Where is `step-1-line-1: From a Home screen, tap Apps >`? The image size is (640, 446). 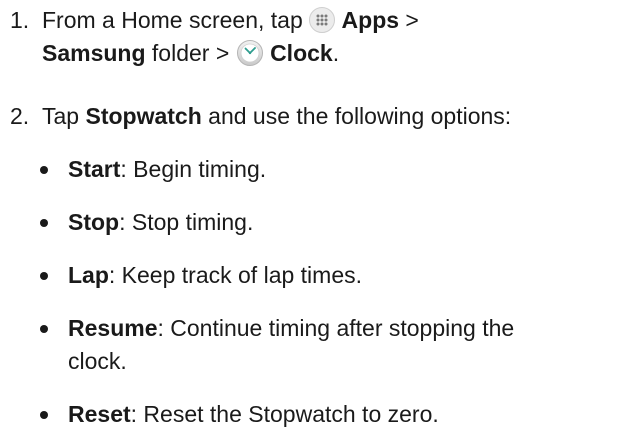 step-1-line-1: From a Home screen, tap Apps > is located at coordinates (341, 20).